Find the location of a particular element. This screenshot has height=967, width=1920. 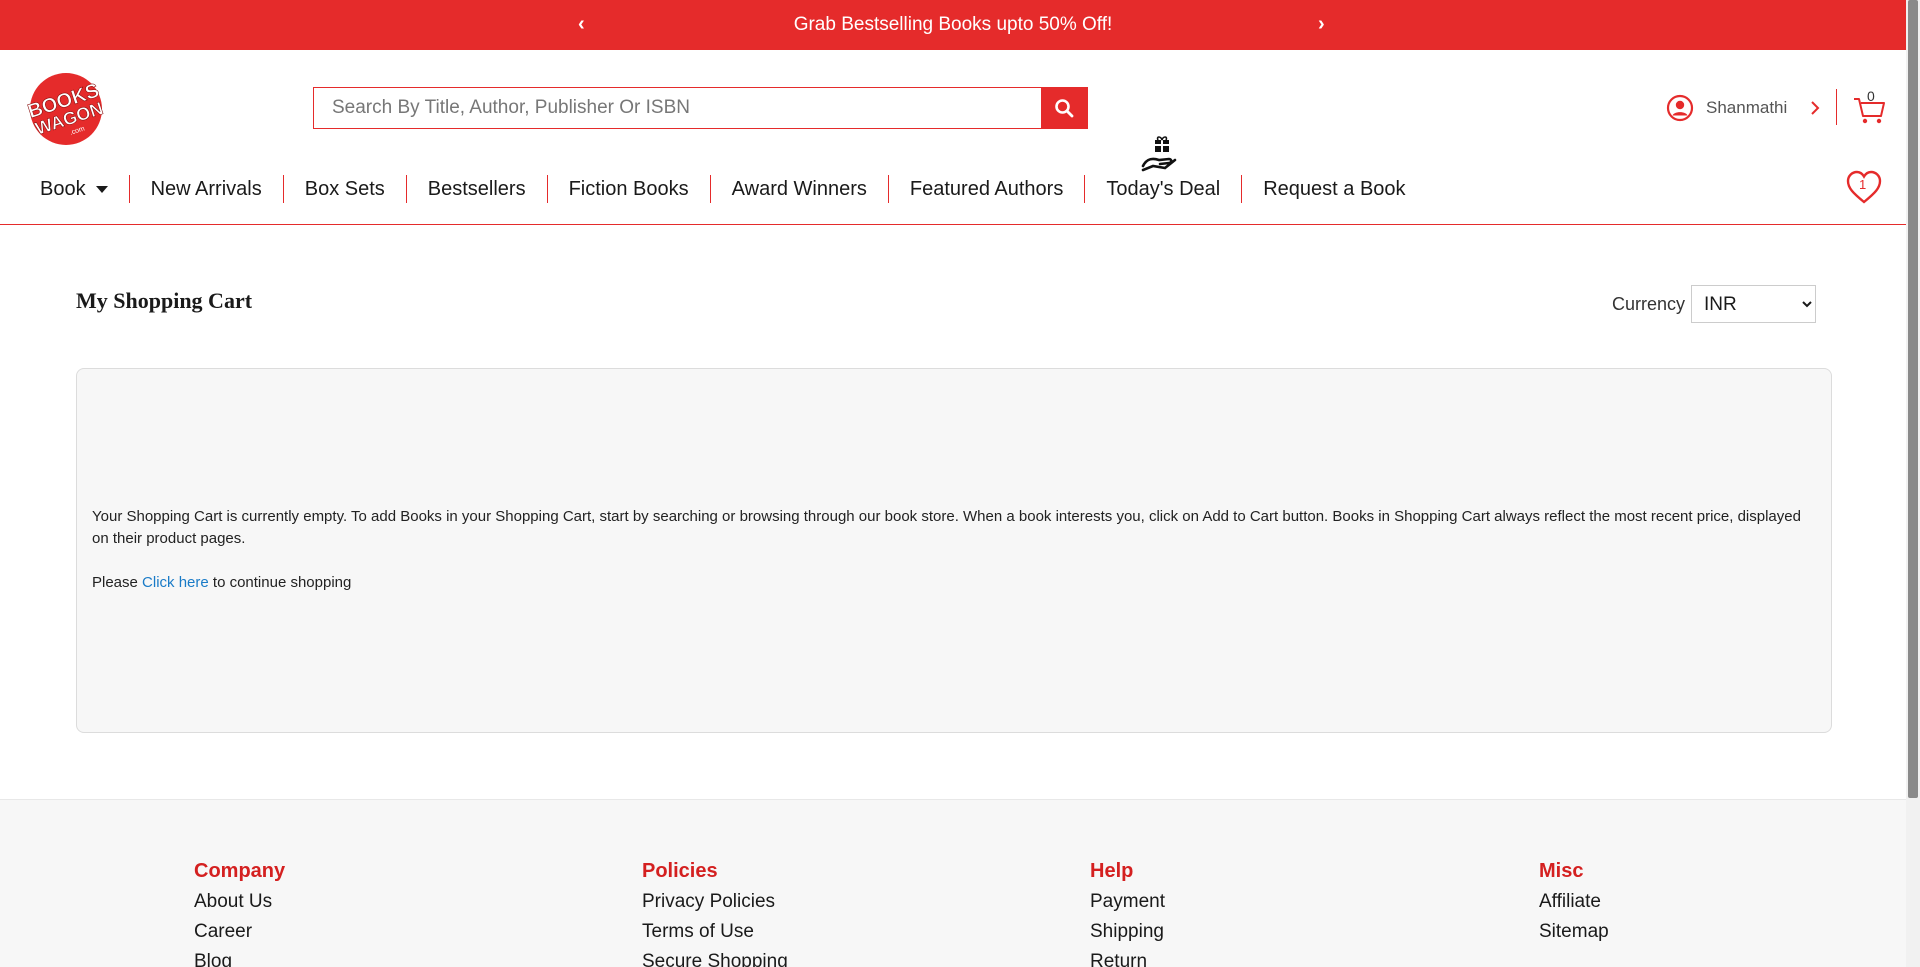

continue-shopping-link: Click here is located at coordinates (175, 582).